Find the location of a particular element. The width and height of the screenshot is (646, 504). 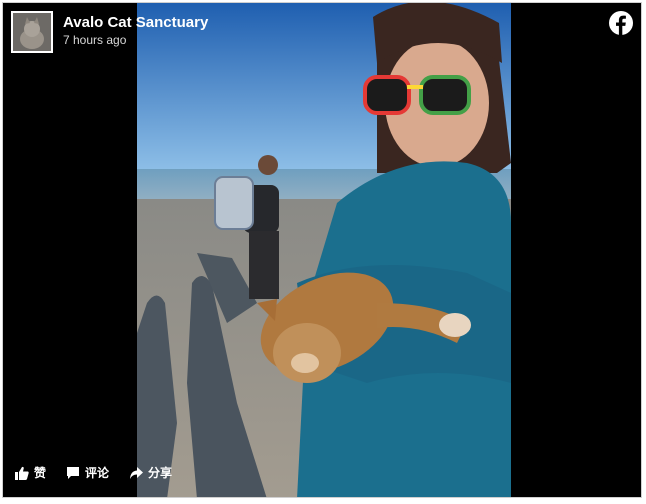

page-name: Avalo Cat Sanctuary is located at coordinates (135, 23).